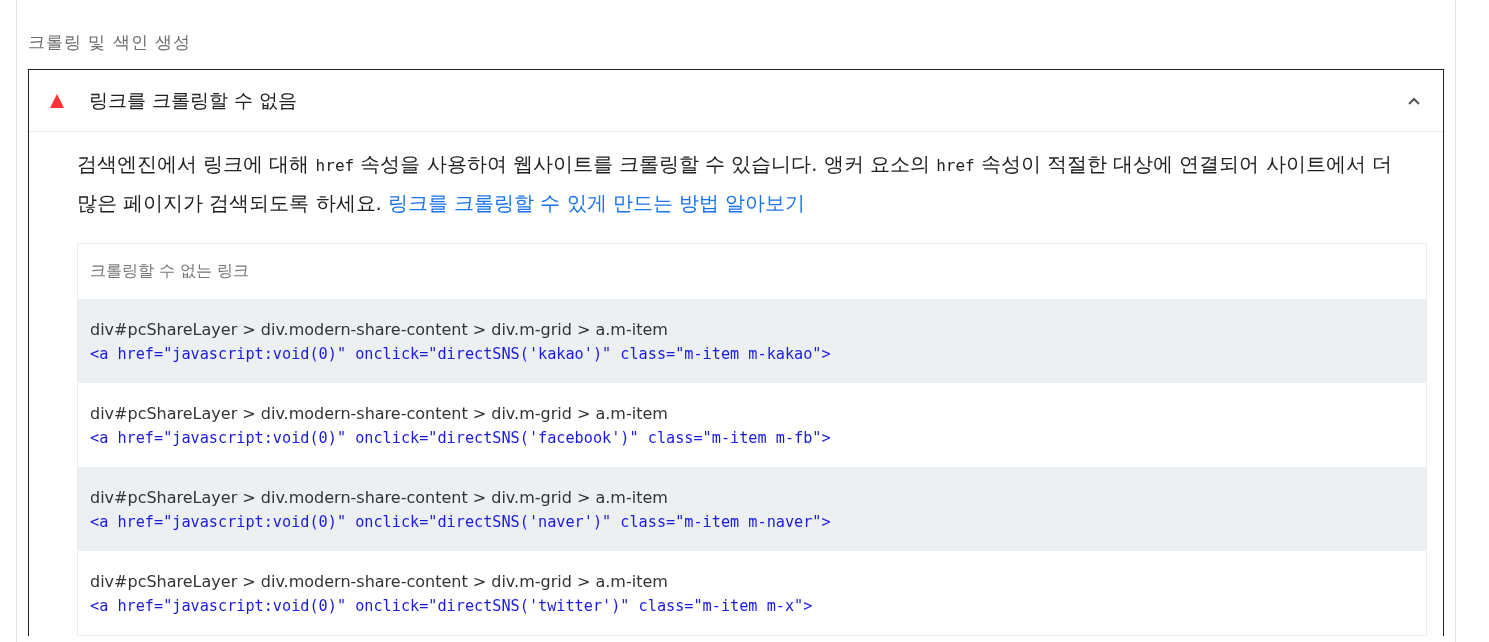 The image size is (1489, 642). What do you see at coordinates (736, 101) in the screenshot?
I see `audit-header: 링크를 크롤링할 수 없음` at bounding box center [736, 101].